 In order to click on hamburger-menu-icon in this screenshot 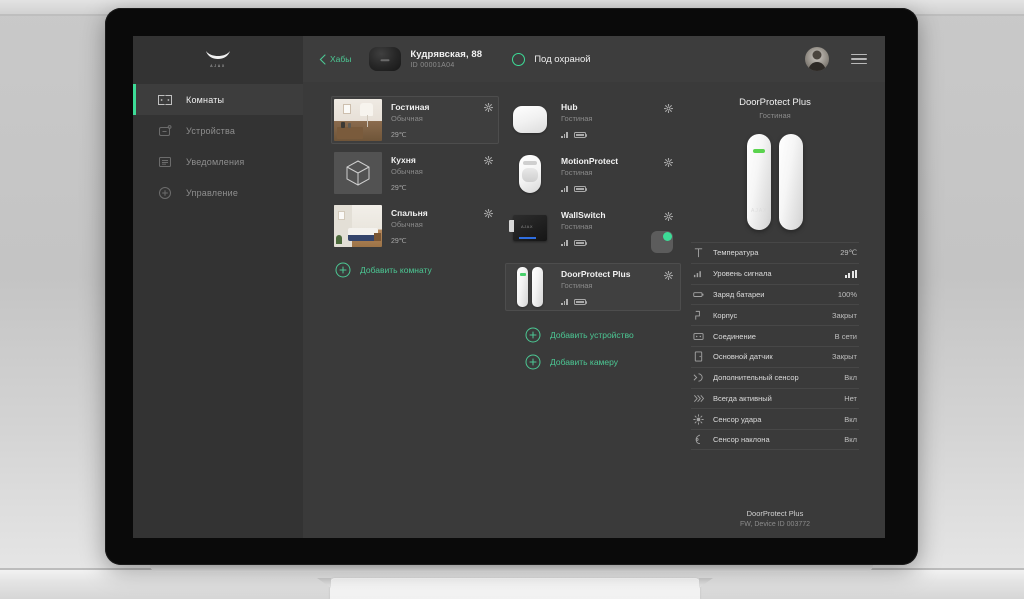, I will do `click(859, 59)`.